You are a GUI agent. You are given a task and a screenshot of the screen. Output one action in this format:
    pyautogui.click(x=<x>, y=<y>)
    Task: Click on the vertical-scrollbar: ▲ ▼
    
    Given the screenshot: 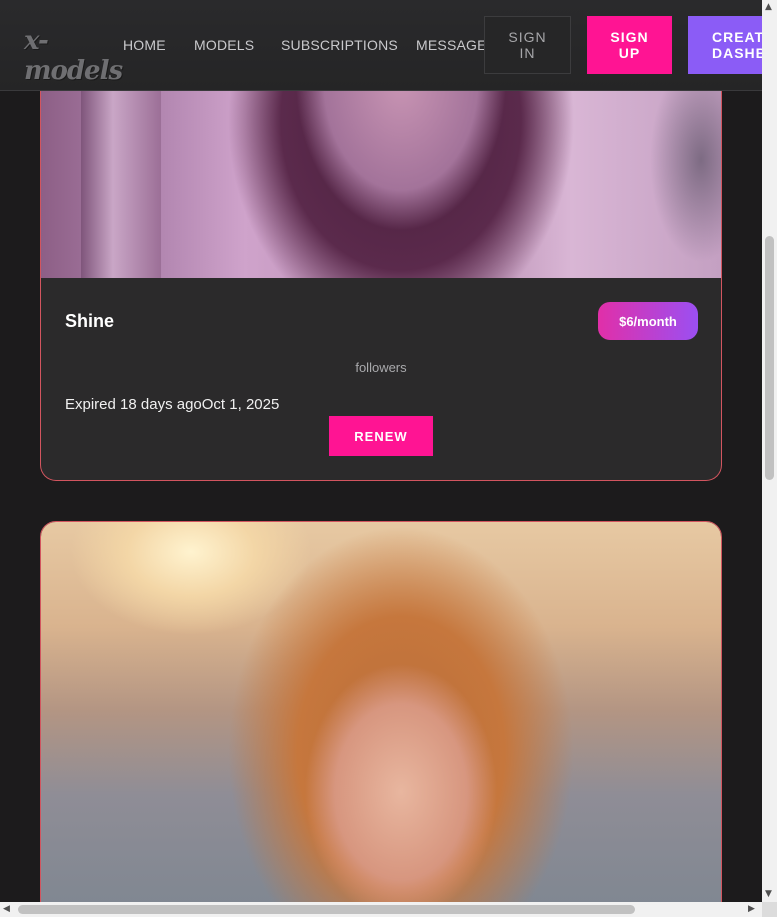 What is the action you would take?
    pyautogui.click(x=769, y=451)
    